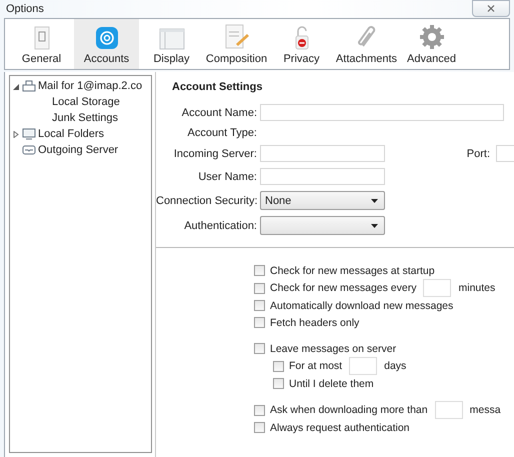 Image resolution: width=514 pixels, height=457 pixels. What do you see at coordinates (220, 226) in the screenshot?
I see `field-label: Authentication:` at bounding box center [220, 226].